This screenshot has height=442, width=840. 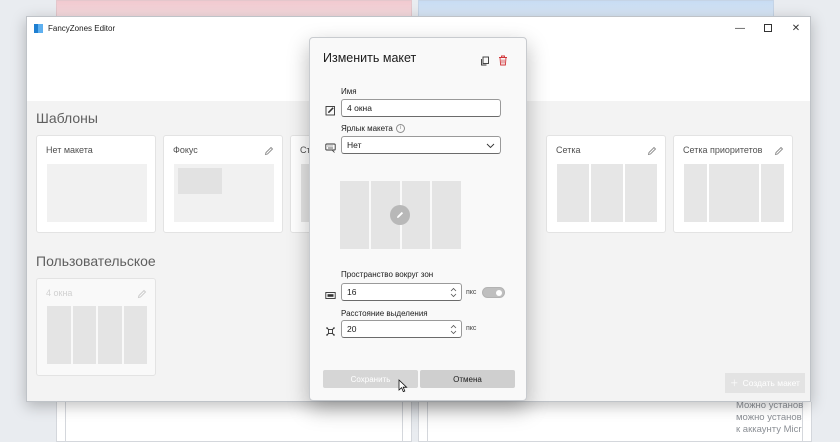 I want to click on cancel-button: Отмена, so click(x=467, y=379).